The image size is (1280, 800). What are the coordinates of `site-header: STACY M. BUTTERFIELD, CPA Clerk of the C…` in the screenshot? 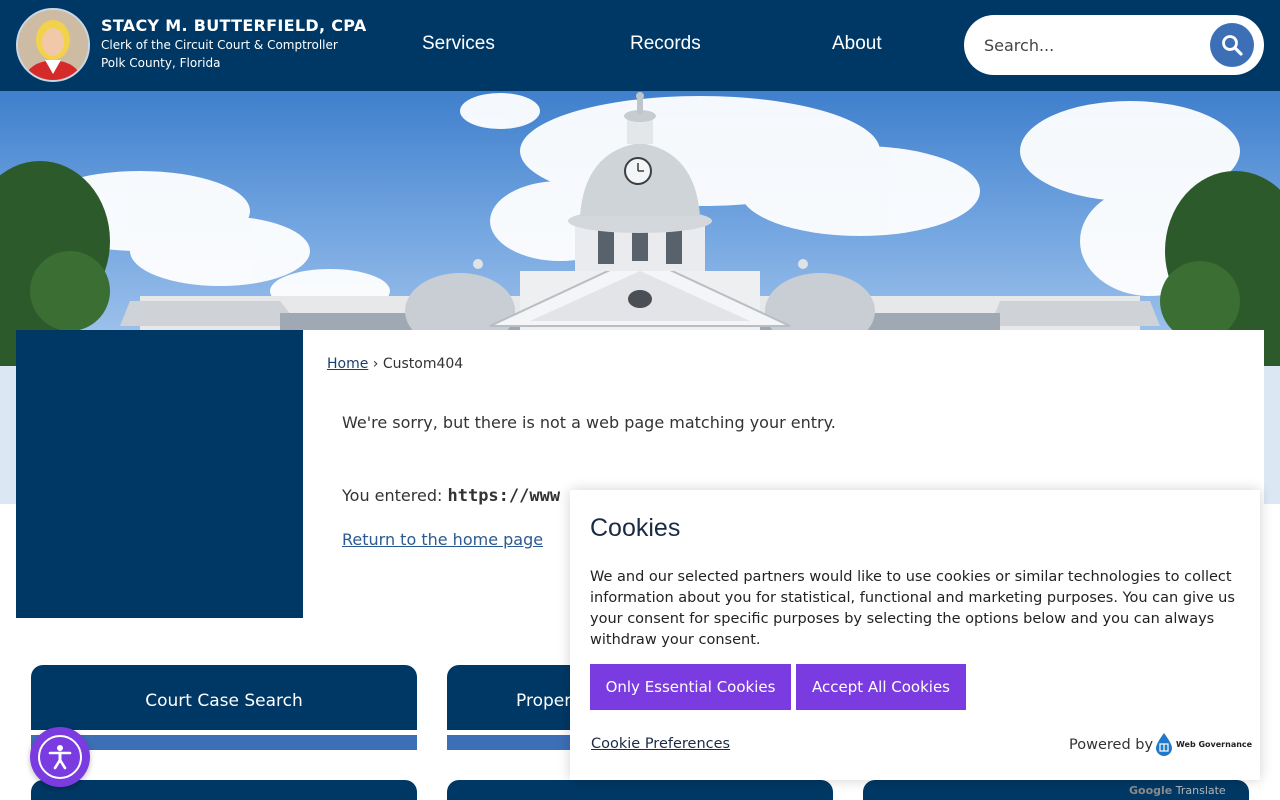 It's located at (640, 45).